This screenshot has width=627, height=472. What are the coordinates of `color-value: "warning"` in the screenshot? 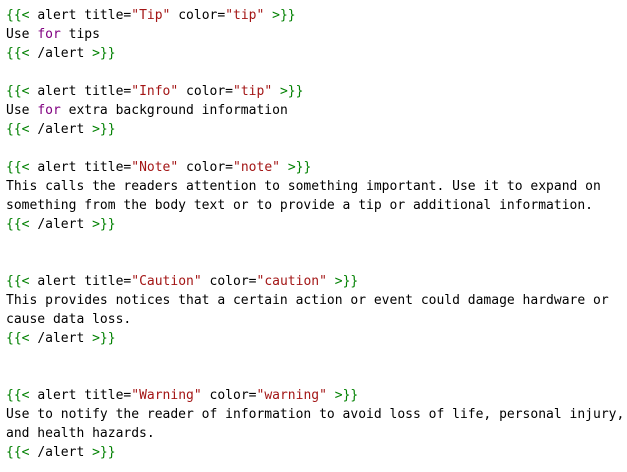 It's located at (291, 395).